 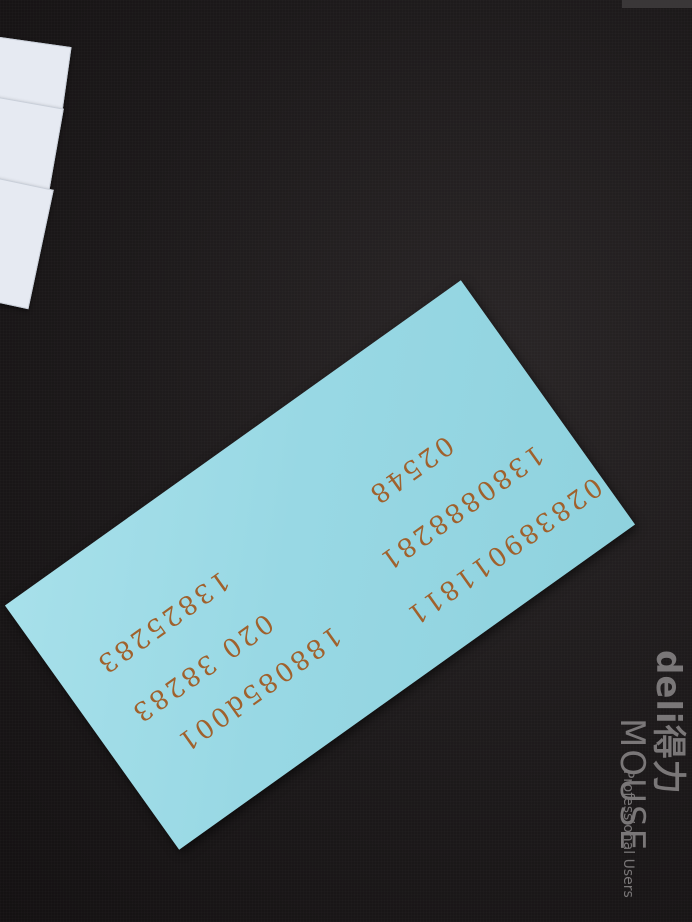 What do you see at coordinates (628, 834) in the screenshot?
I see `brand-subtitle: Professional Users` at bounding box center [628, 834].